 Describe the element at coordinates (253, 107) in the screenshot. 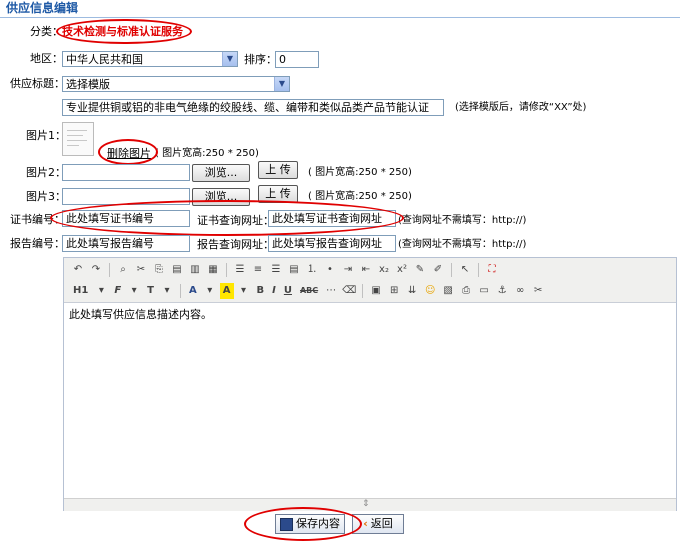

I see `supply-title-input: 专业提供铜或铝的非电气绝缘的绞股线、缆、编带和类似品类产品节能认证` at that location.